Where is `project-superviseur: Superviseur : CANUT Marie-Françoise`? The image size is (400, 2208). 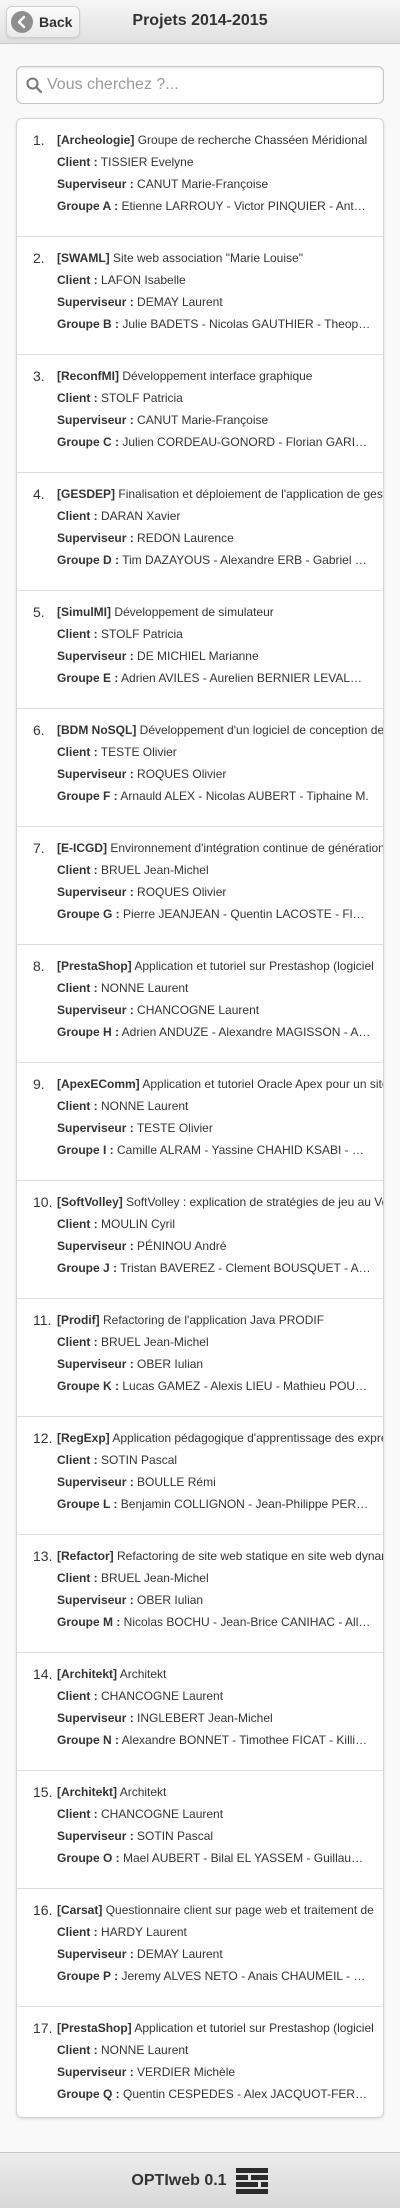
project-superviseur: Superviseur : CANUT Marie-Françoise is located at coordinates (220, 420).